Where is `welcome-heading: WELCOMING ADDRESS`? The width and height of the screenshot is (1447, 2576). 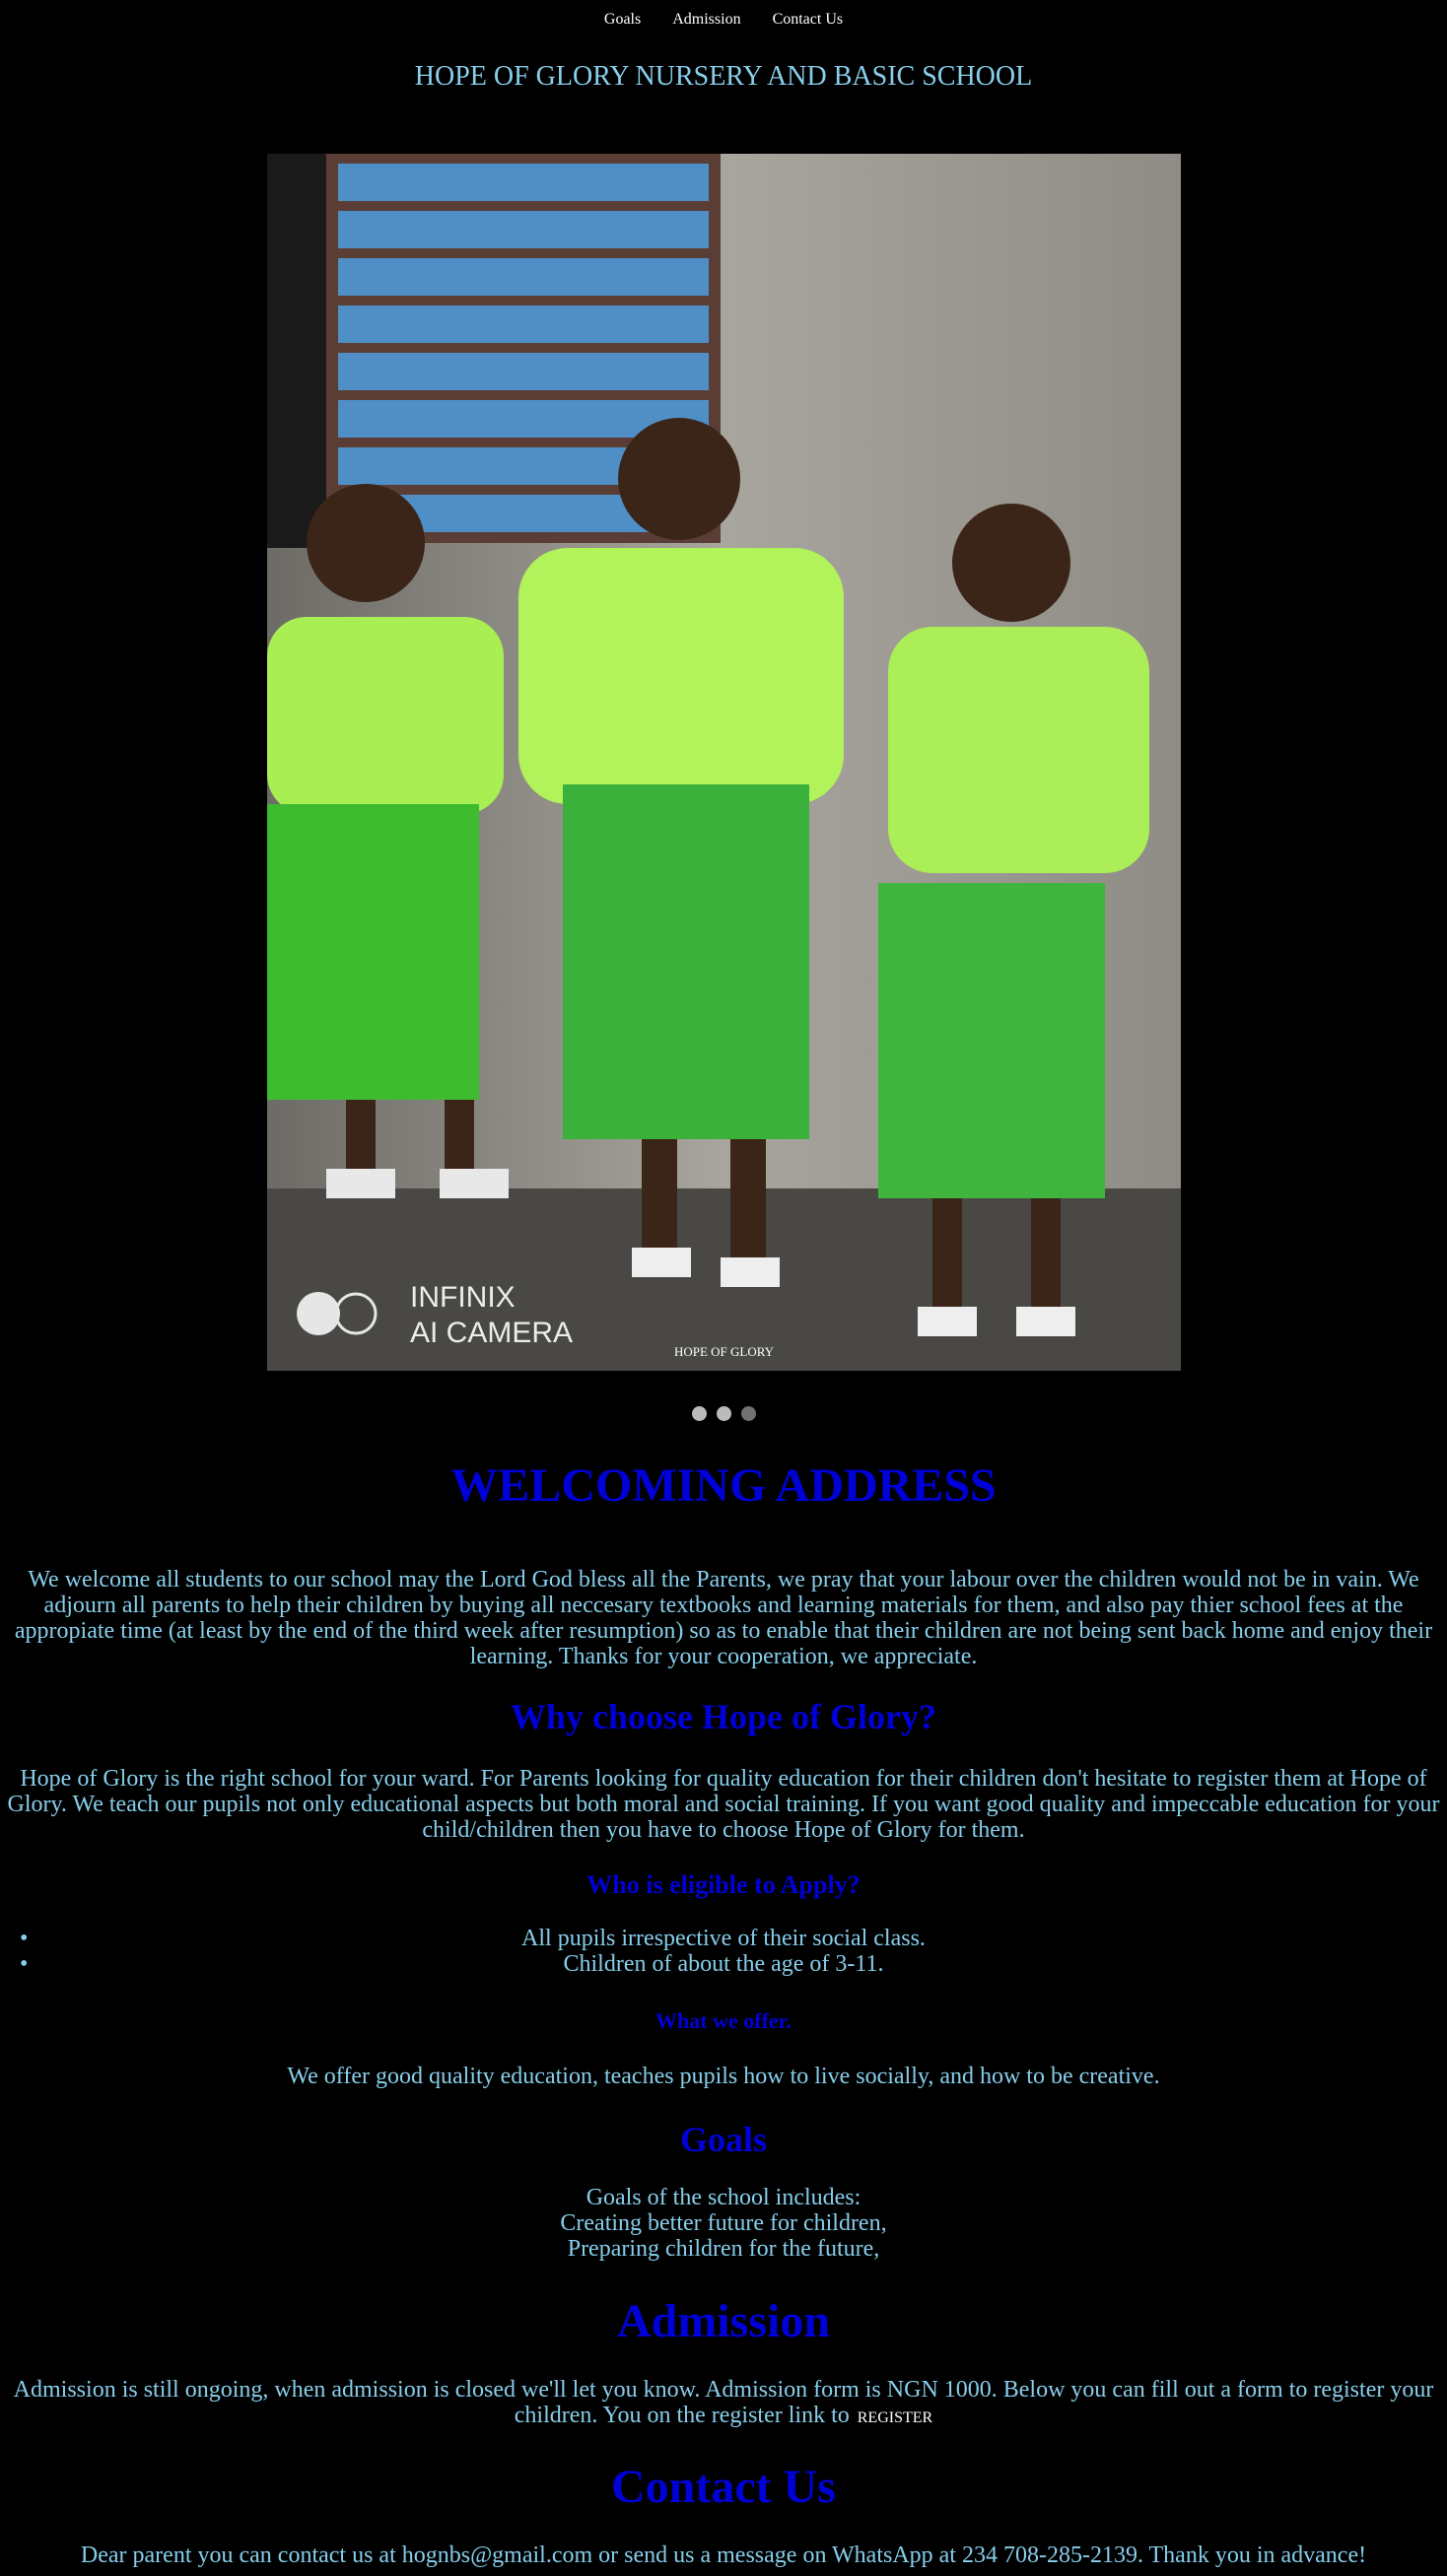 welcome-heading: WELCOMING ADDRESS is located at coordinates (723, 1486).